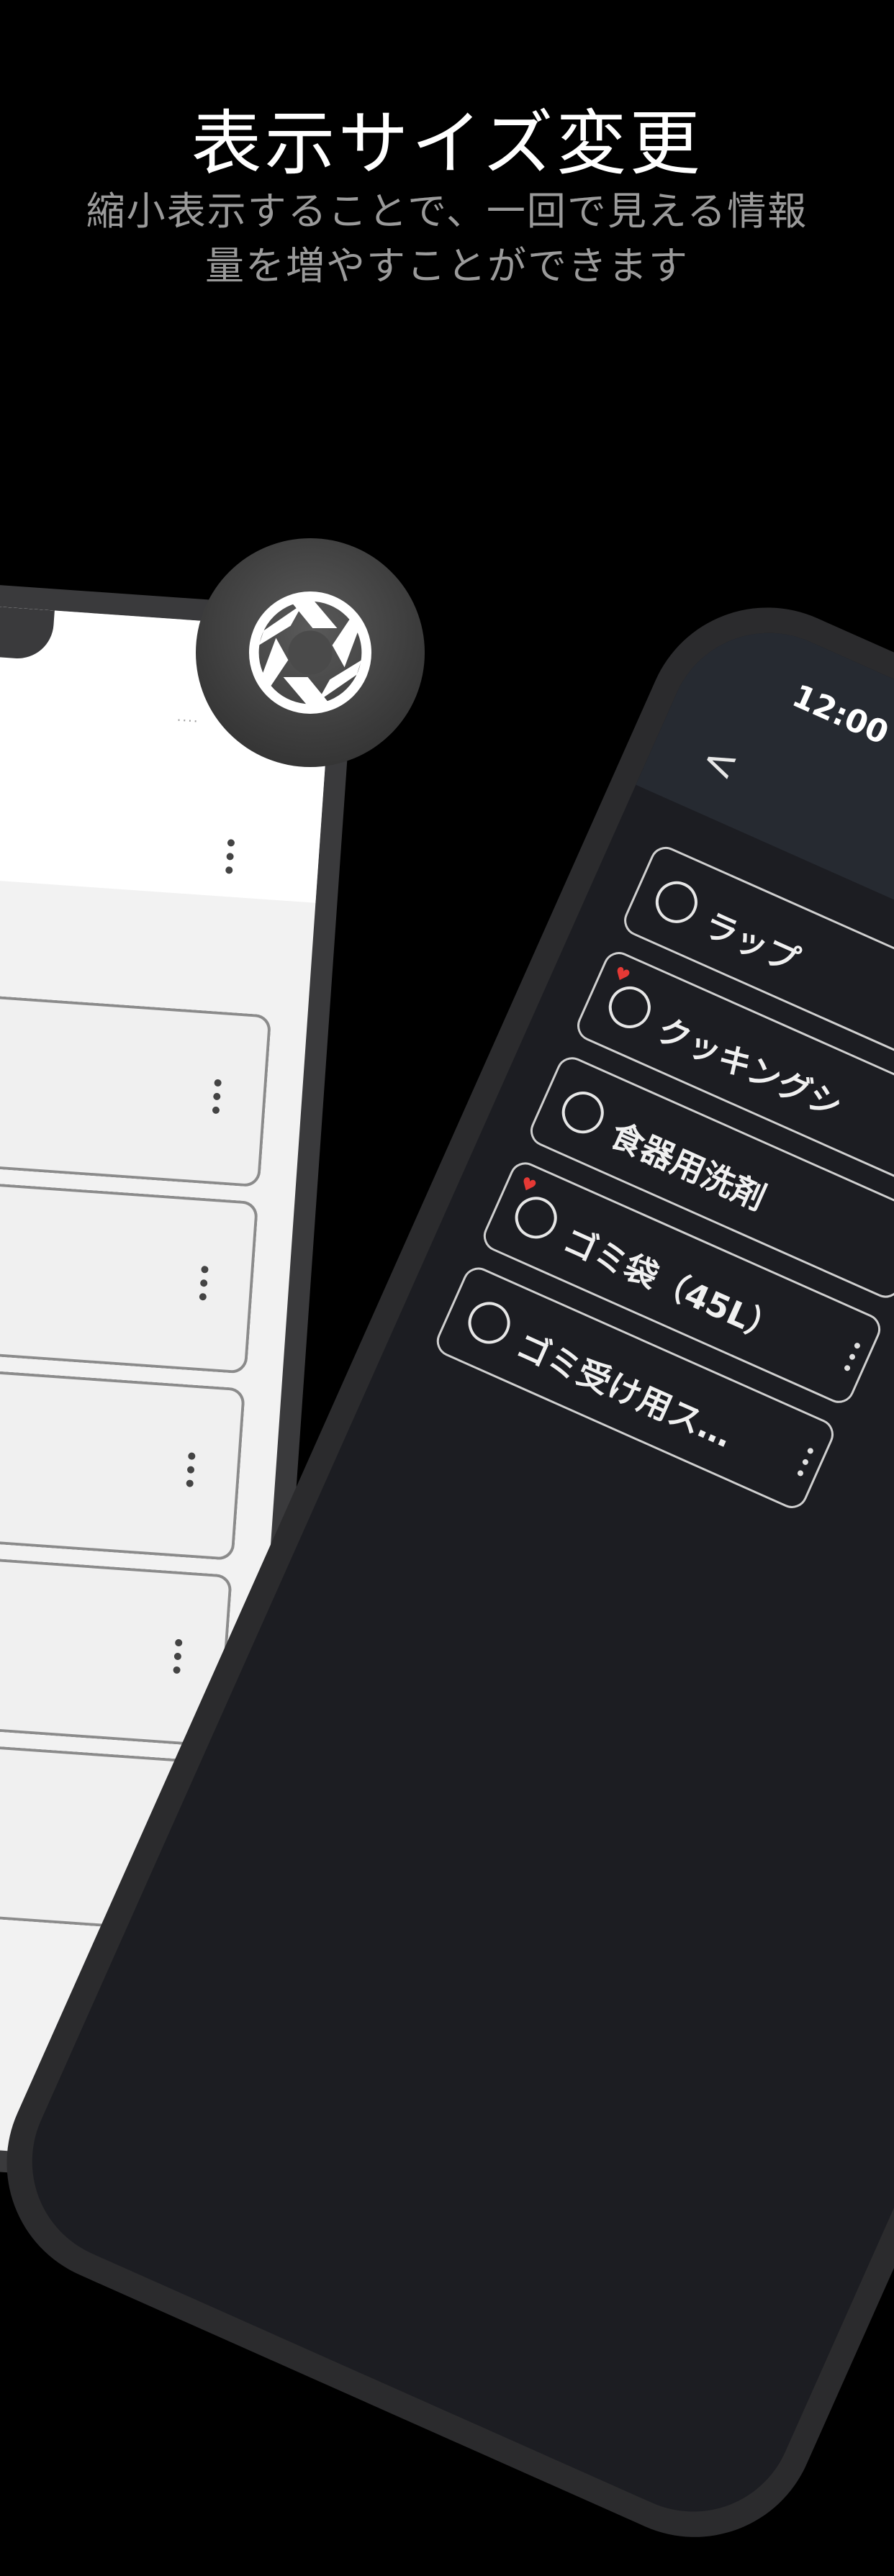 This screenshot has height=2576, width=894. Describe the element at coordinates (447, 266) in the screenshot. I see `subtitle-line-2: 量を増やすことができます` at that location.